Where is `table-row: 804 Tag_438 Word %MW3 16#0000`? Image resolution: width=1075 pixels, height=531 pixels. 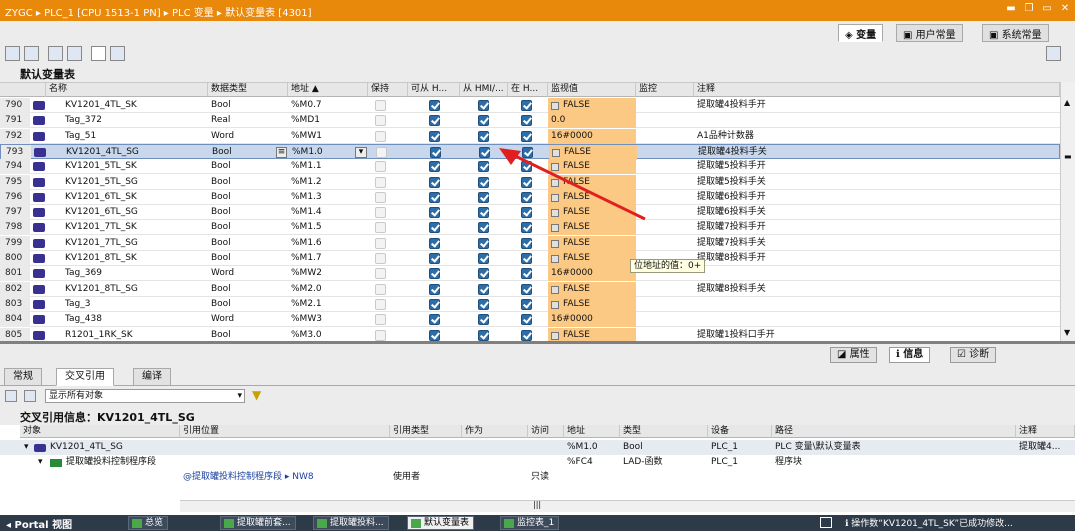
table-row: 804 Tag_438 Word %MW3 16#0000 is located at coordinates (530, 320).